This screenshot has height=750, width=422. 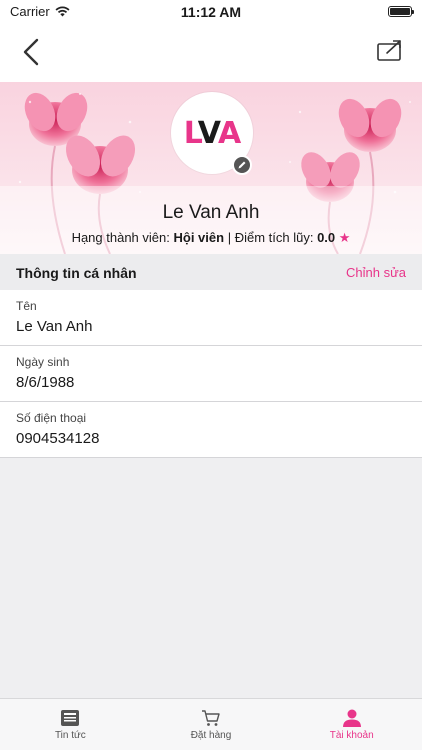 I want to click on field-label: Ngày sinh, so click(x=43, y=362).